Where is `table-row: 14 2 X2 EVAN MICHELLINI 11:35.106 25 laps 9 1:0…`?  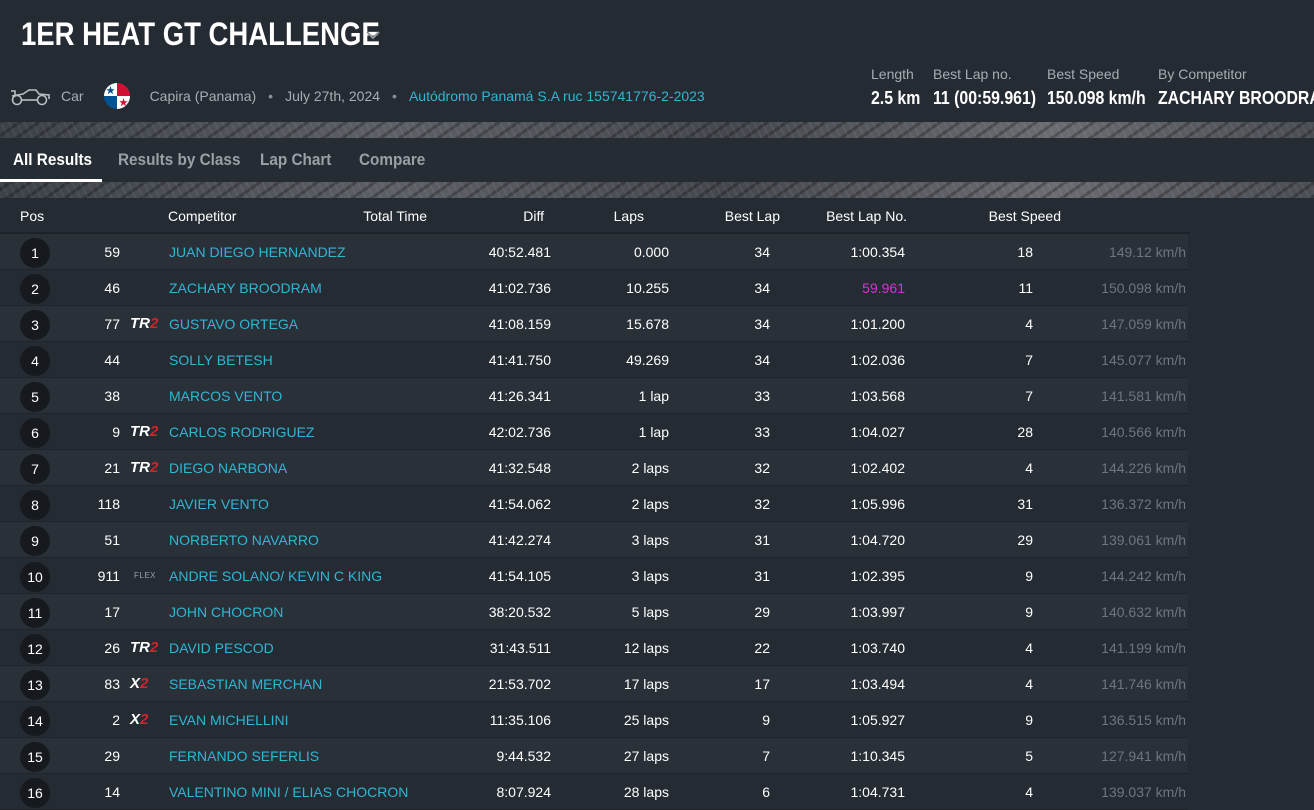 table-row: 14 2 X2 EVAN MICHELLINI 11:35.106 25 laps 9 1:0… is located at coordinates (594, 720).